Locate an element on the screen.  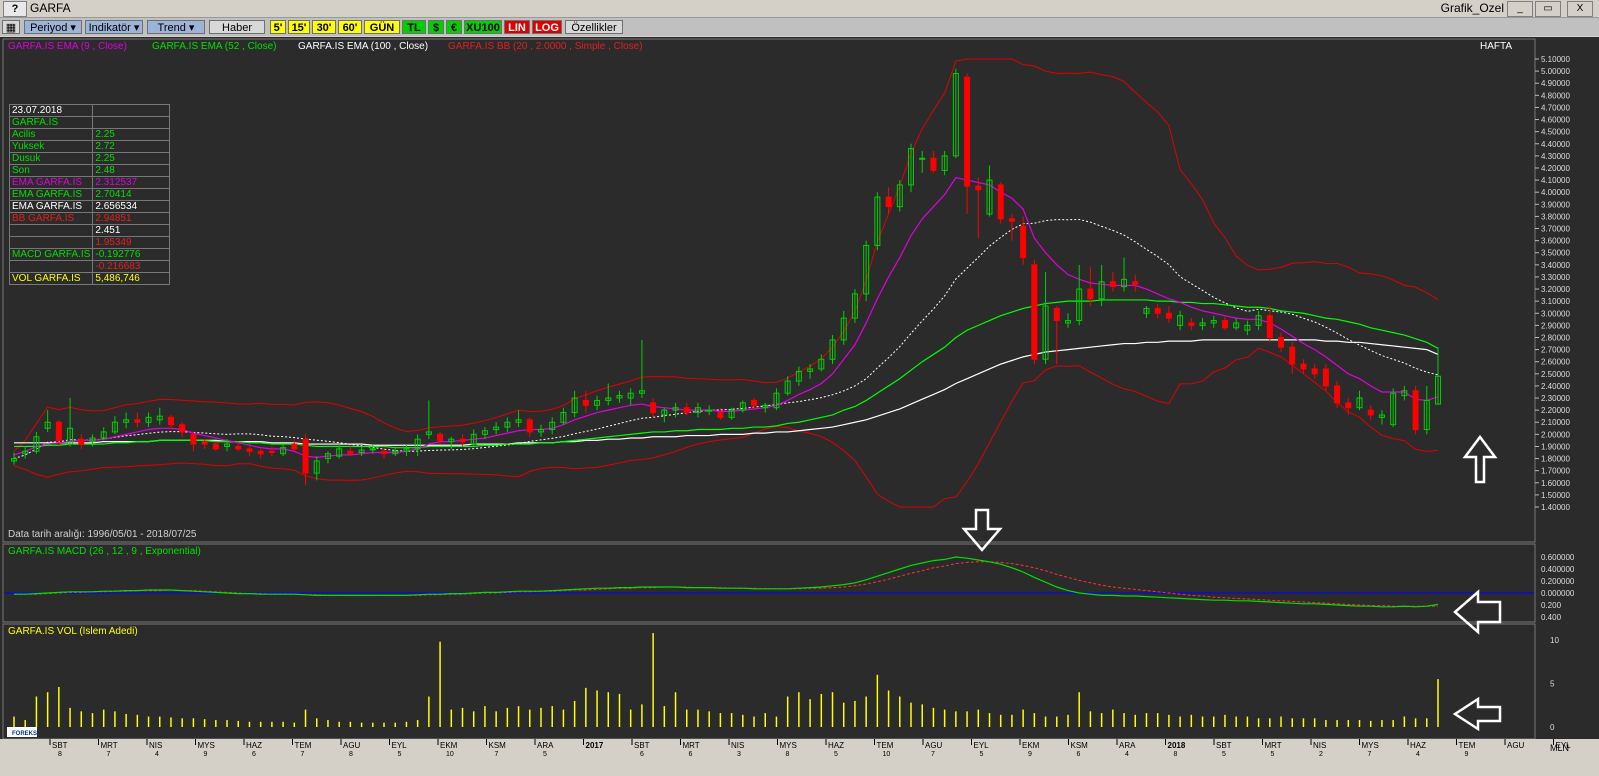
info-value: 2.94851 is located at coordinates (131, 218).